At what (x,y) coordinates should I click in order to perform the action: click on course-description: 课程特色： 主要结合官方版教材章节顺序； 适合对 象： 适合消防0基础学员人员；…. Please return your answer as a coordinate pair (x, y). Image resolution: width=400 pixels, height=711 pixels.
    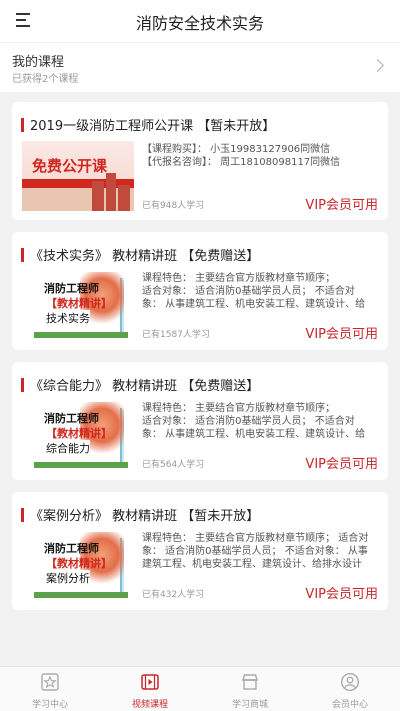
    Looking at the image, I should click on (255, 551).